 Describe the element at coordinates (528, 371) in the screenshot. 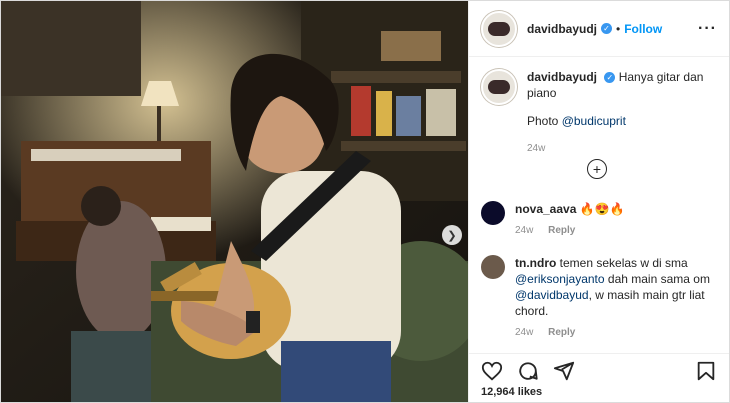

I see `comment-icon` at that location.